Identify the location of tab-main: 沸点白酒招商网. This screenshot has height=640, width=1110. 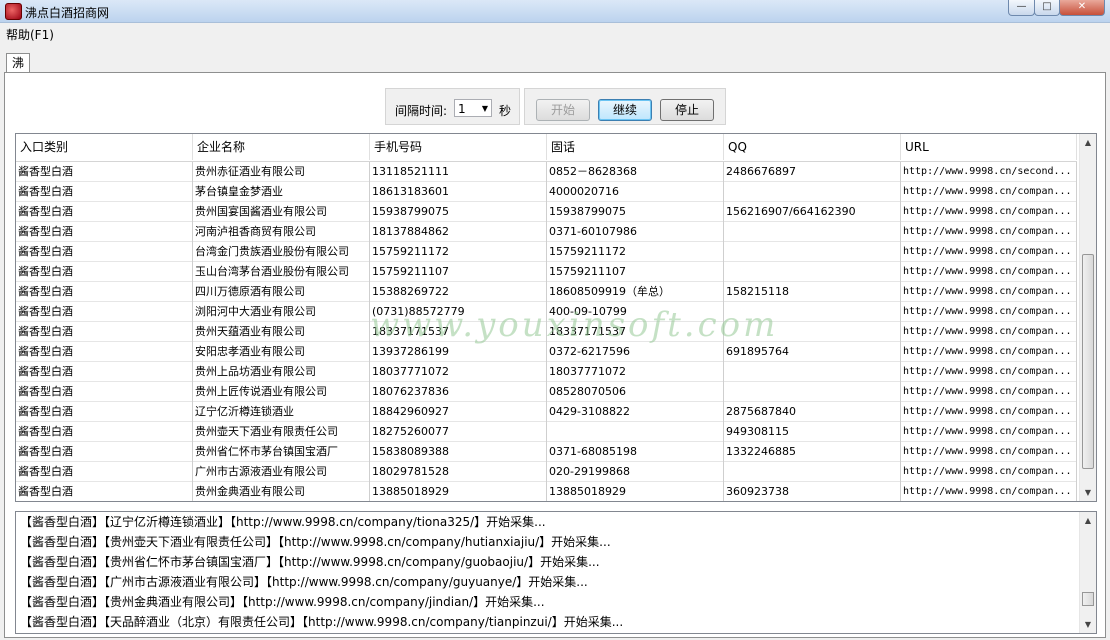
(18, 115).